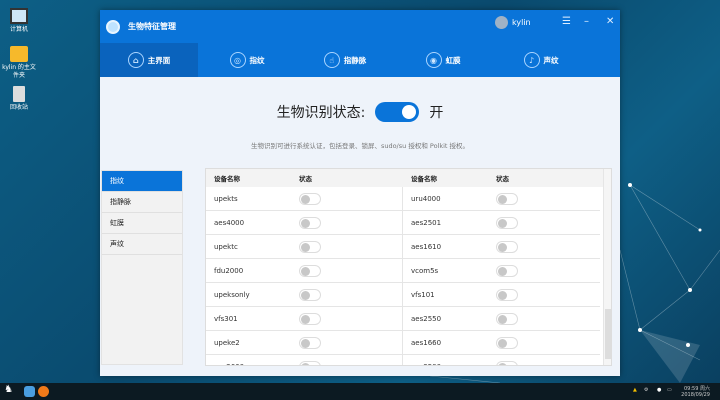 The height and width of the screenshot is (400, 720). Describe the element at coordinates (408, 178) in the screenshot. I see `table-header: 设备名称 状态 设备名称 状态` at that location.